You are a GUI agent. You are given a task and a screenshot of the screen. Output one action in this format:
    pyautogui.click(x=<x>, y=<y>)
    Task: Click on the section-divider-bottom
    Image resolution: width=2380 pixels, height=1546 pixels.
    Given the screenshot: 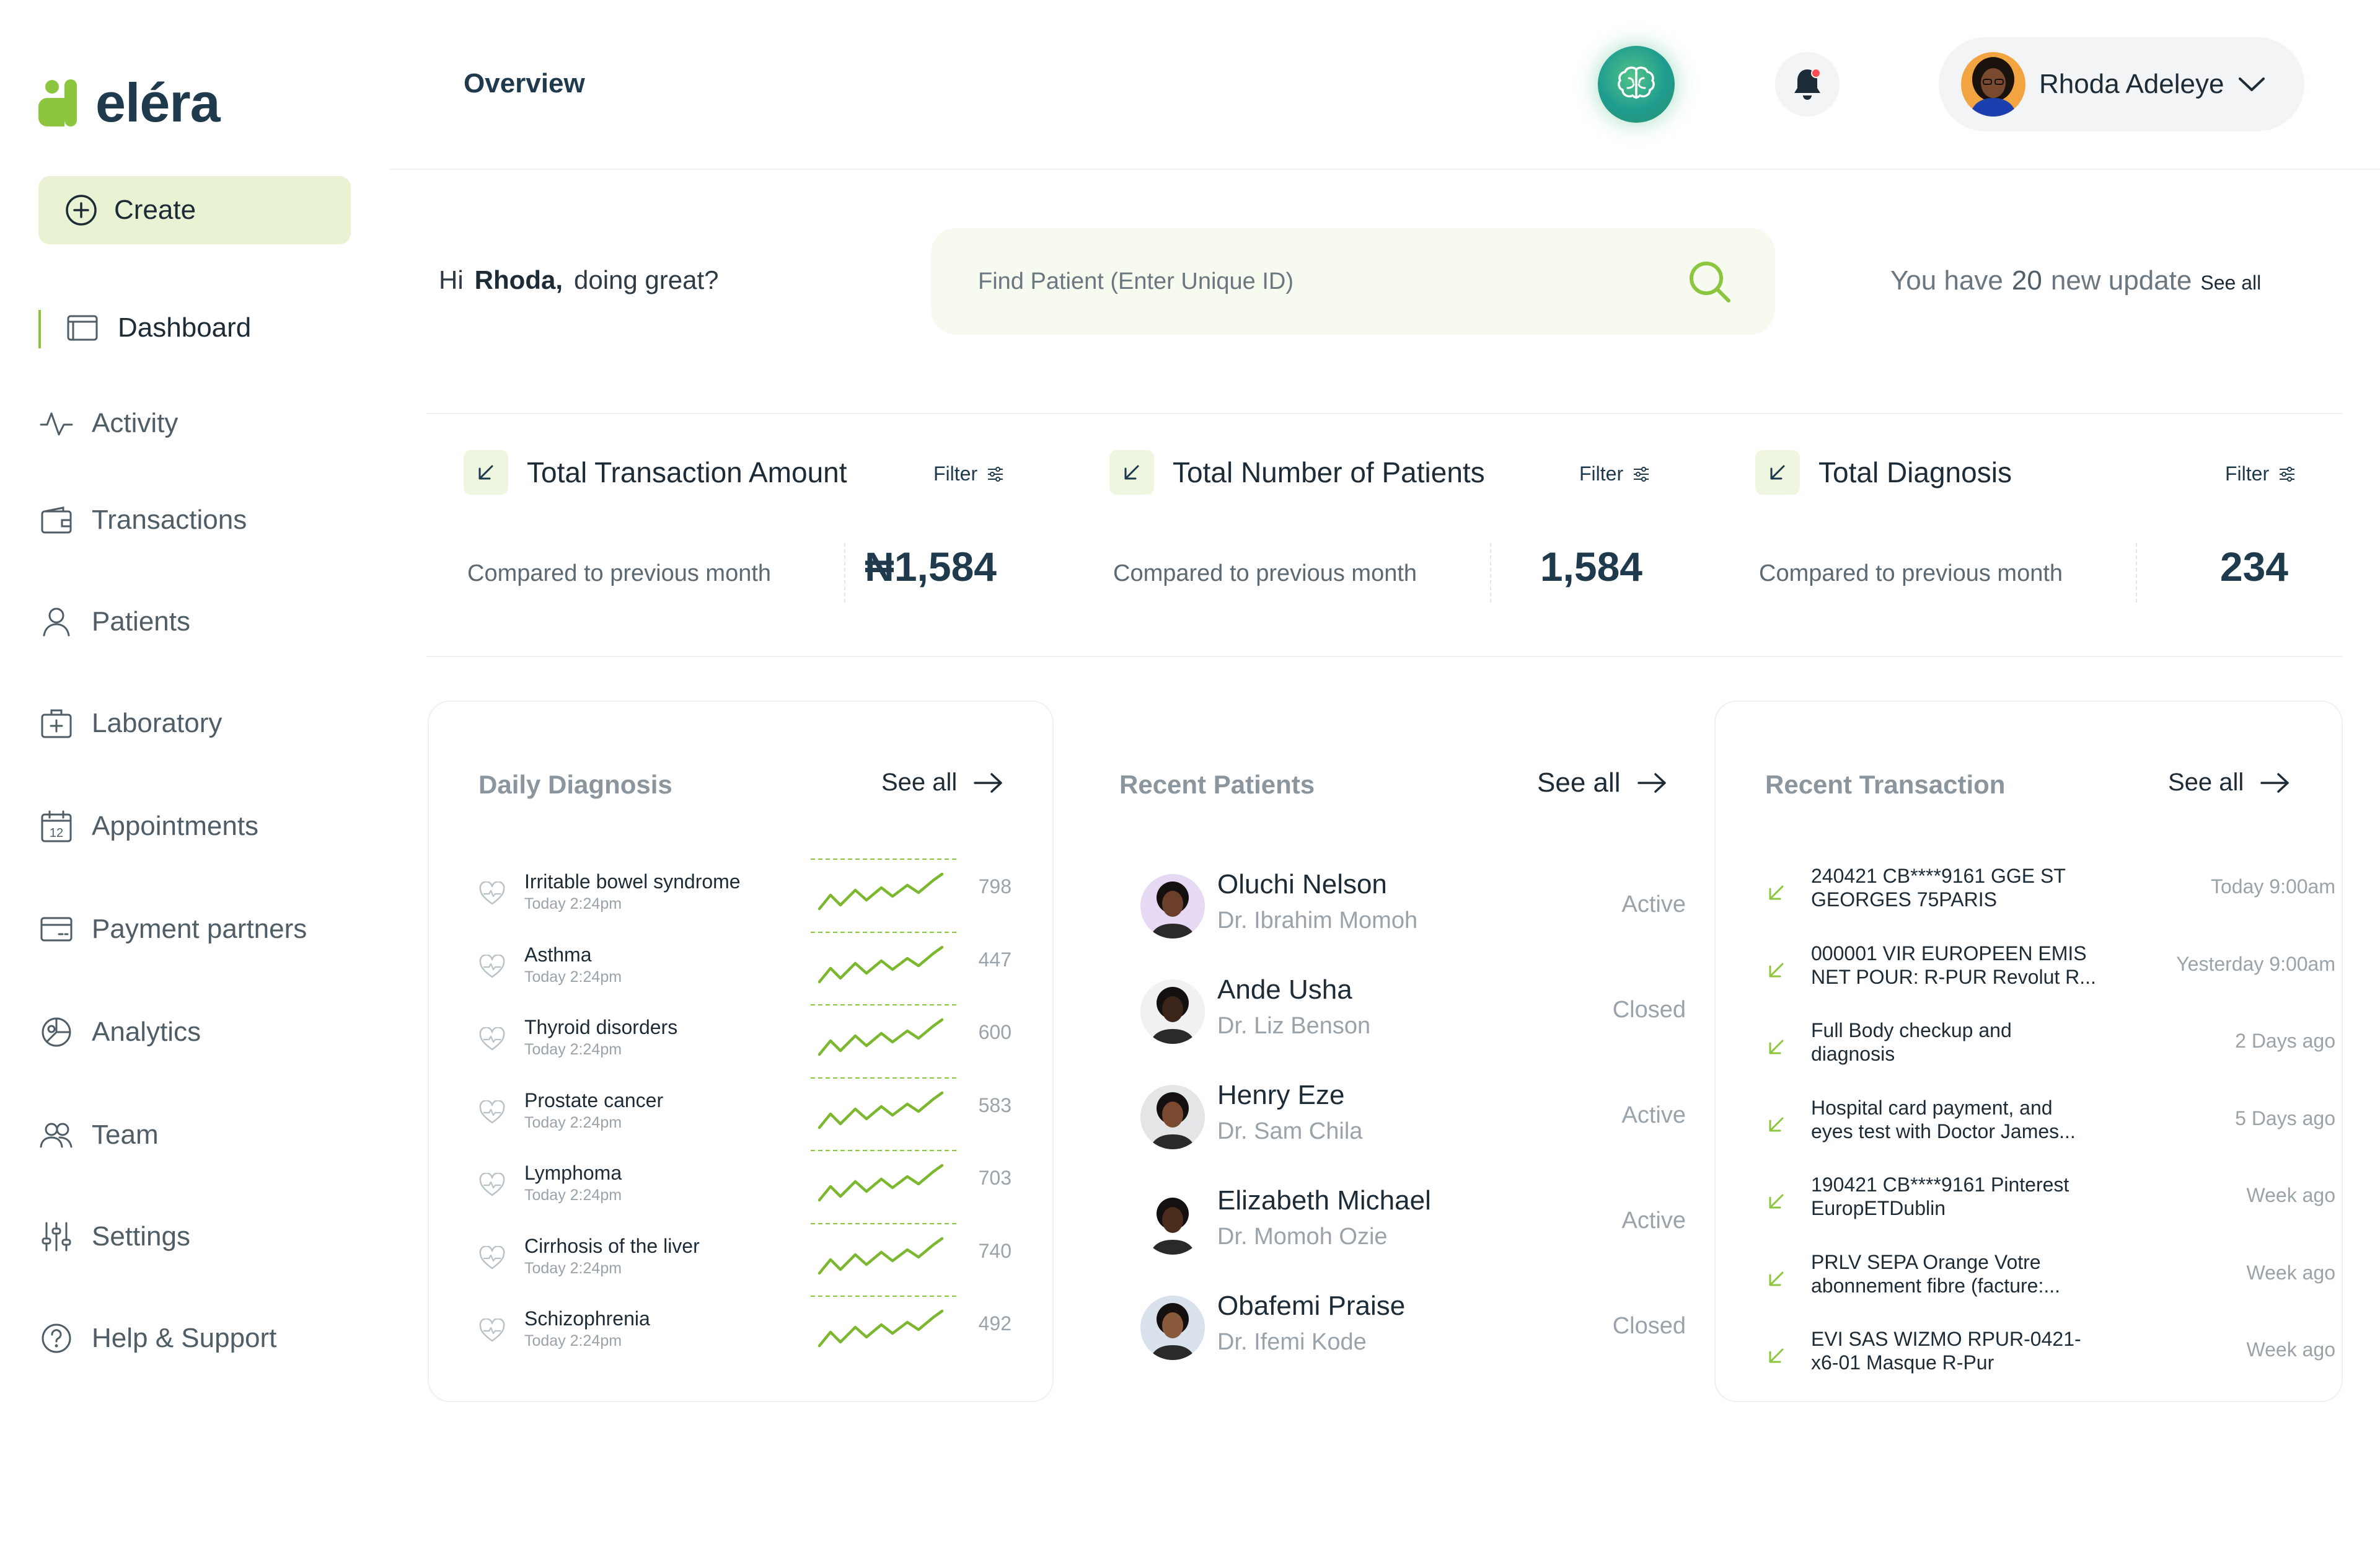 What is the action you would take?
    pyautogui.click(x=1384, y=656)
    